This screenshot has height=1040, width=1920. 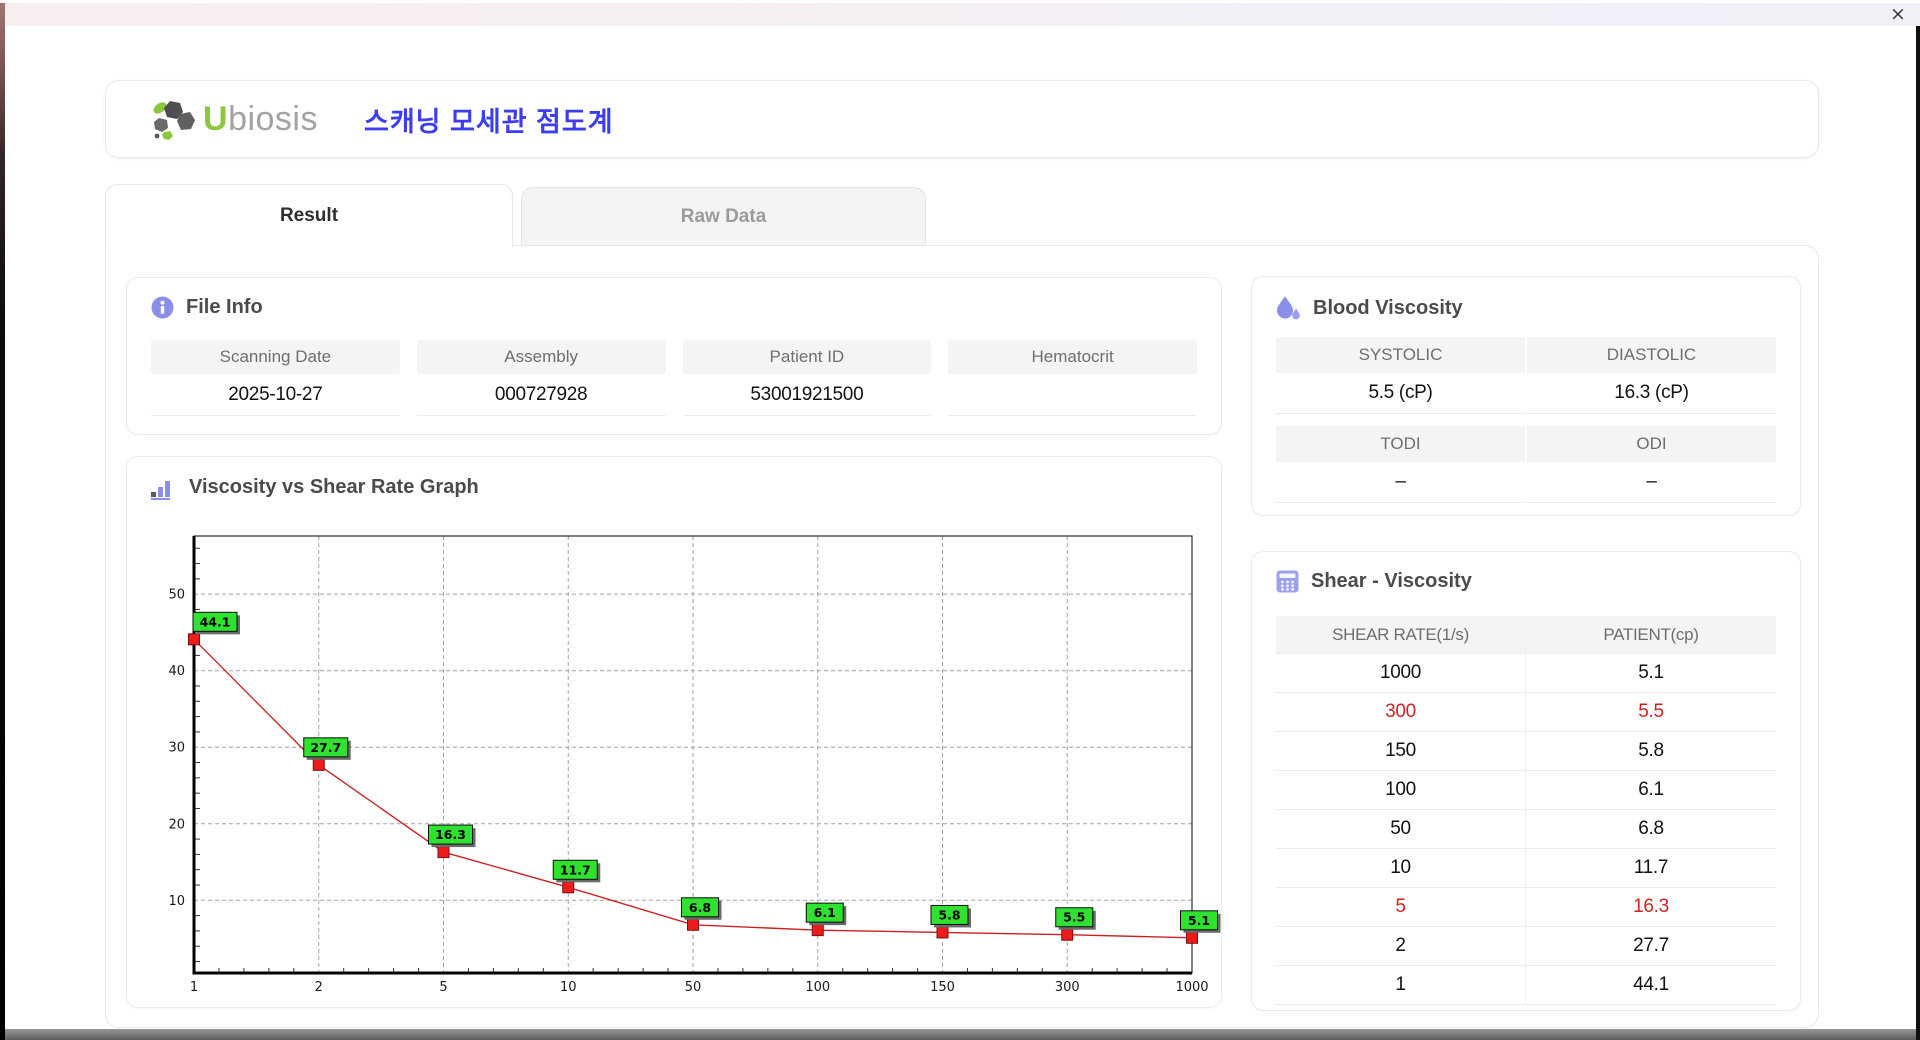 What do you see at coordinates (1288, 308) in the screenshot?
I see `droplets-icon` at bounding box center [1288, 308].